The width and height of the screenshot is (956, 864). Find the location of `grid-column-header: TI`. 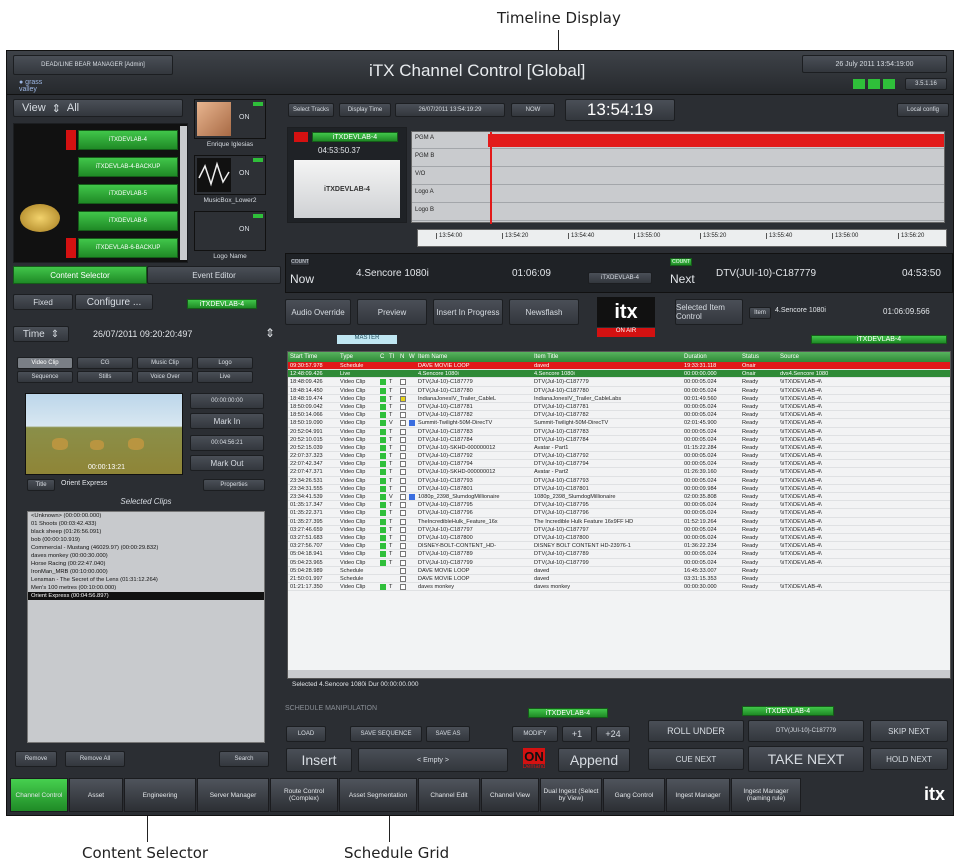

grid-column-header: TI is located at coordinates (392, 357).